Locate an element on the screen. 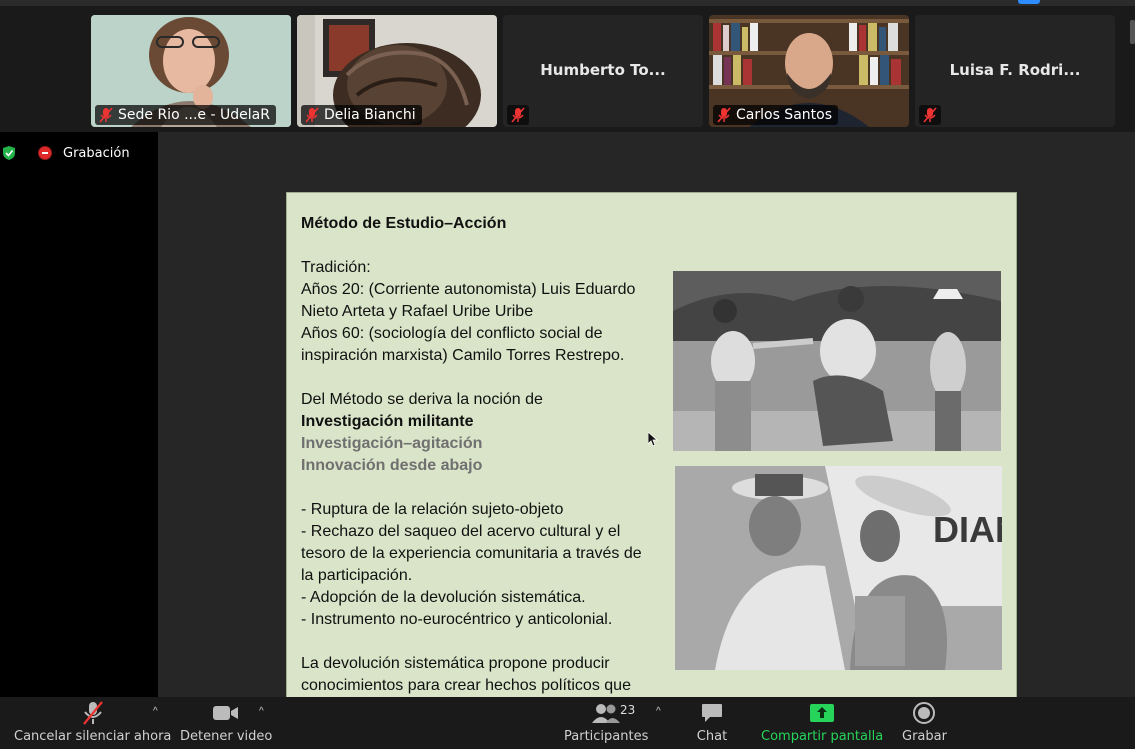 This screenshot has height=749, width=1135. participant-name: Carlos Santos is located at coordinates (784, 115).